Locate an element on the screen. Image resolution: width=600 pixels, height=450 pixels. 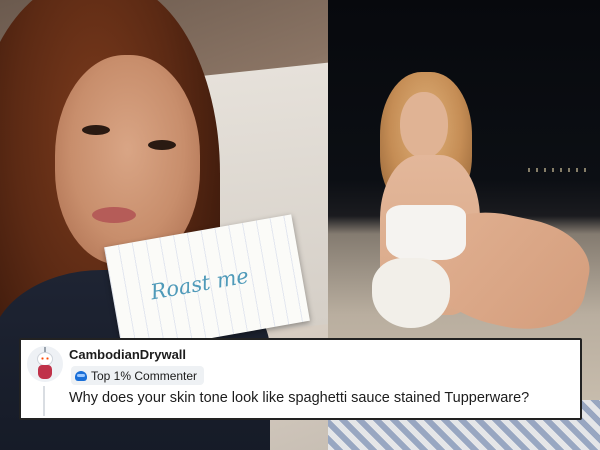
snoo-avatar-icon is located at coordinates (45, 364).